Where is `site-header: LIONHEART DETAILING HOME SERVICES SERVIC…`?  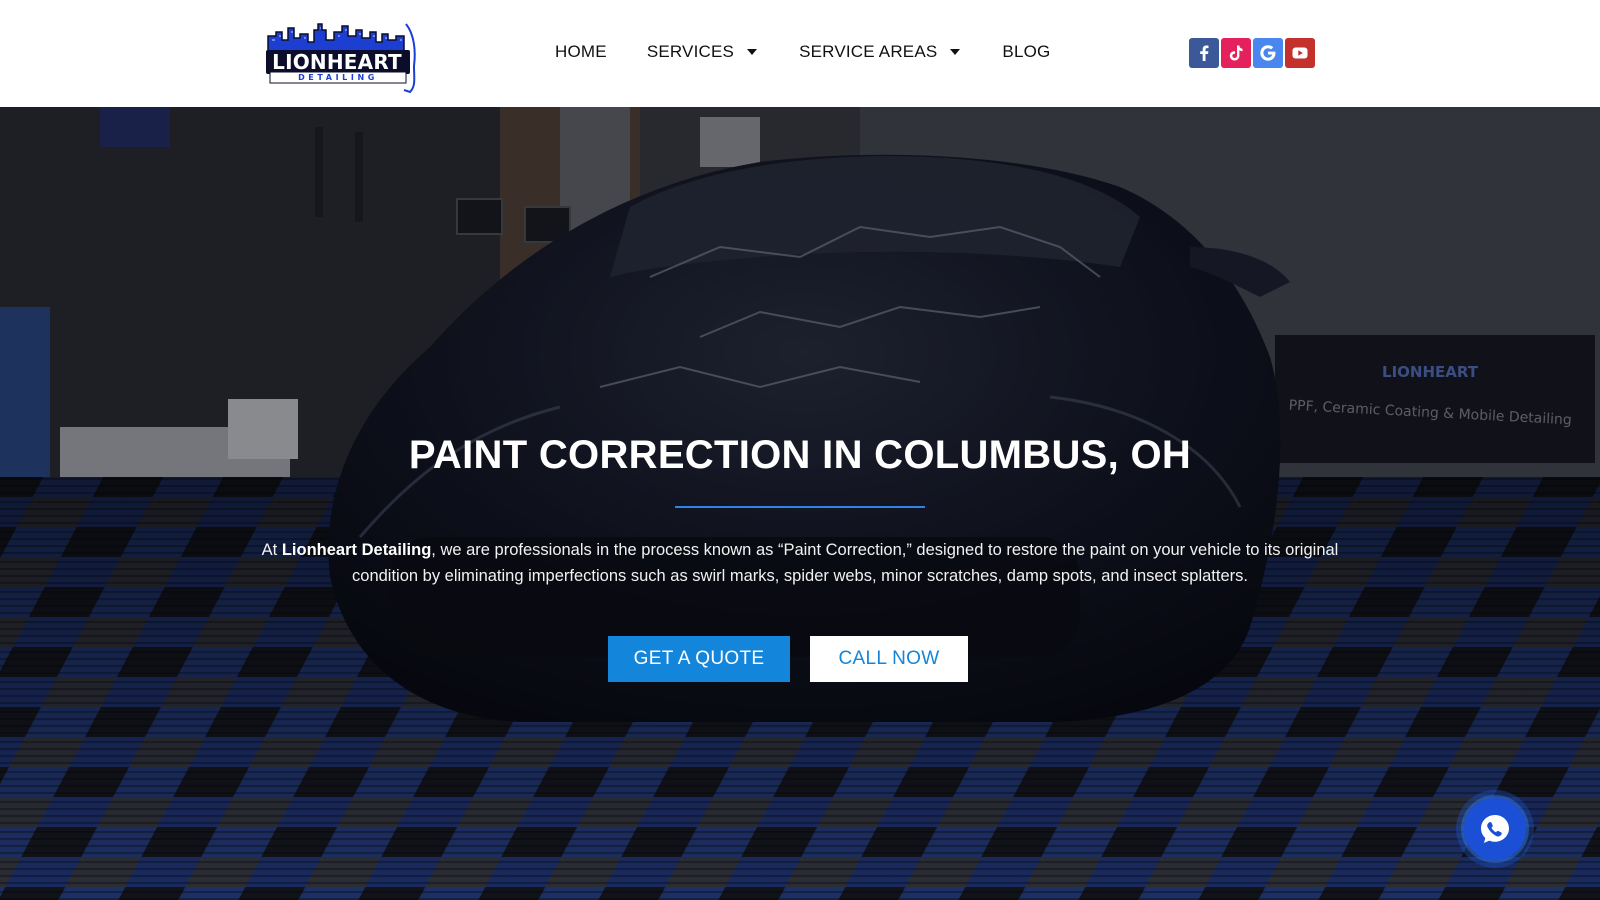 site-header: LIONHEART DETAILING HOME SERVICES SERVIC… is located at coordinates (800, 53).